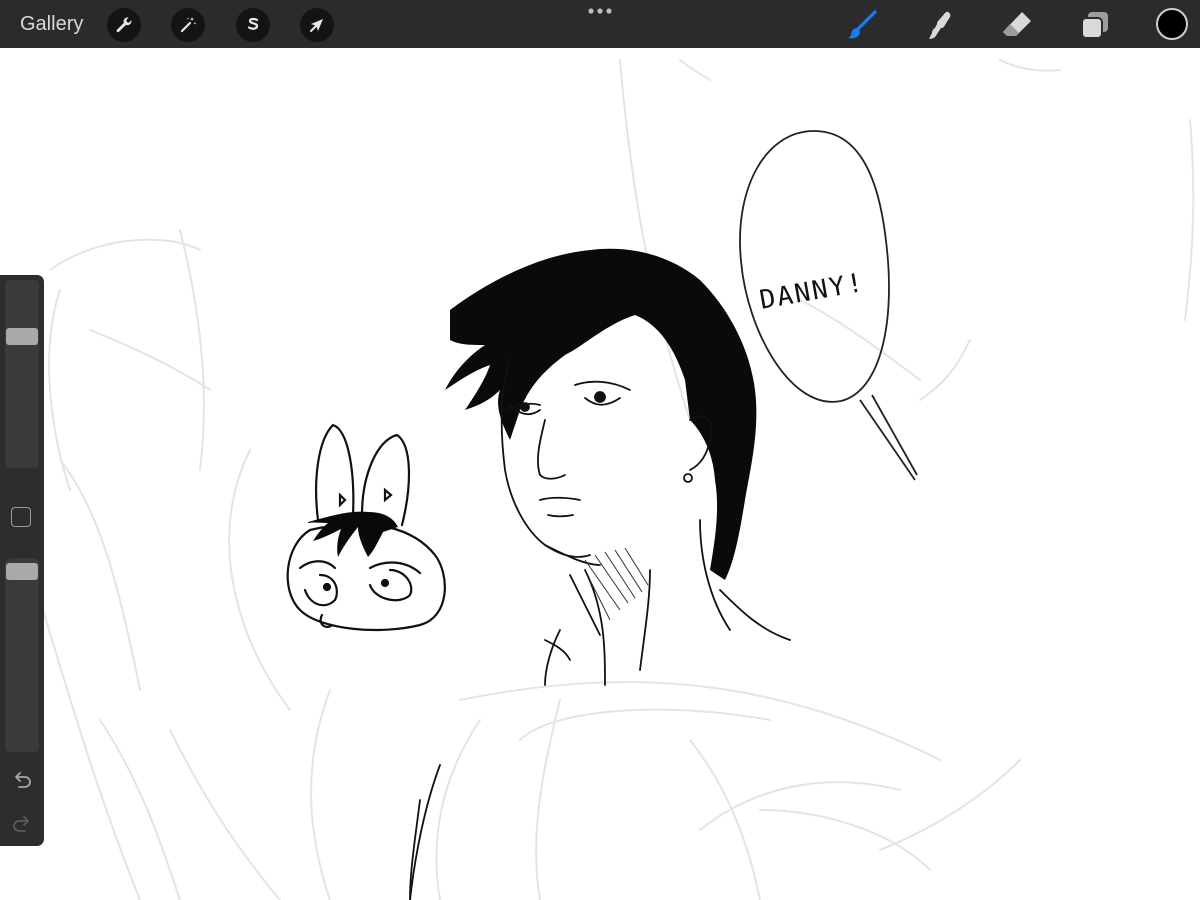  I want to click on selection-button, so click(253, 25).